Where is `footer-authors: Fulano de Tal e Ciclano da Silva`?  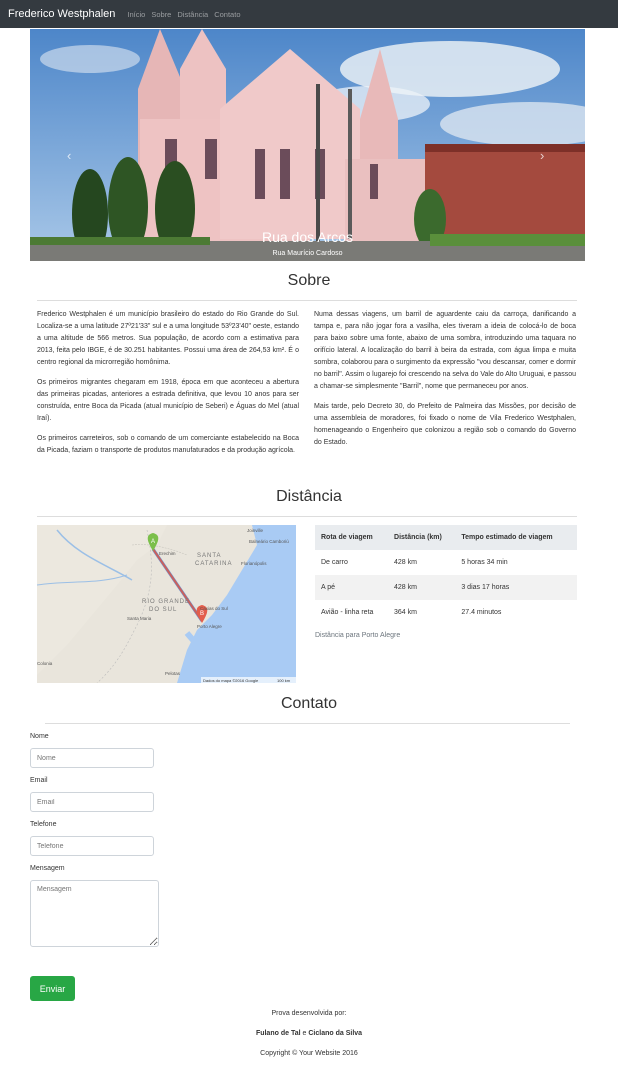 footer-authors: Fulano de Tal e Ciclano da Silva is located at coordinates (309, 1033).